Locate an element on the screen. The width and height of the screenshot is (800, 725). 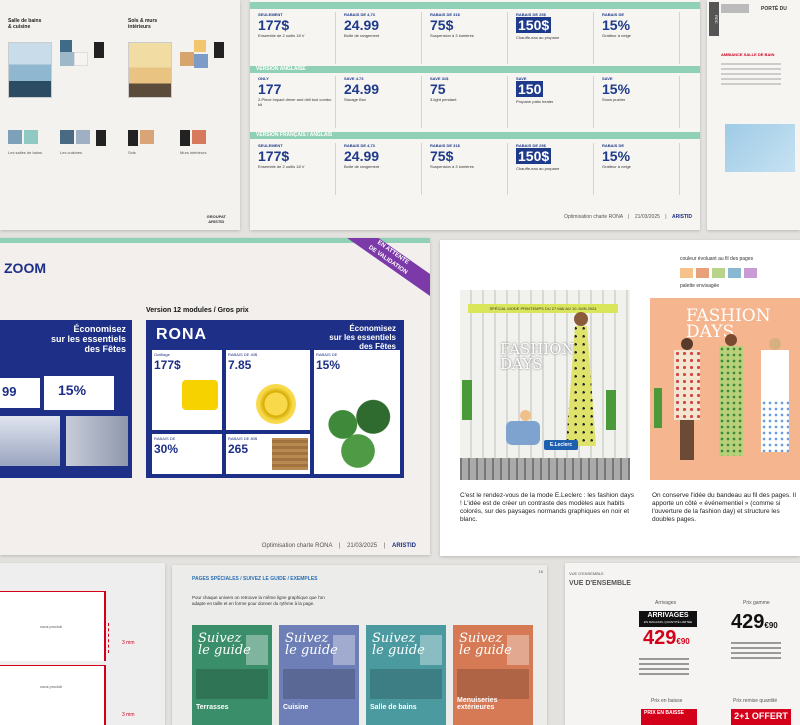
col2-title: Sols & murs intérieurs is located at coordinates (143, 24).